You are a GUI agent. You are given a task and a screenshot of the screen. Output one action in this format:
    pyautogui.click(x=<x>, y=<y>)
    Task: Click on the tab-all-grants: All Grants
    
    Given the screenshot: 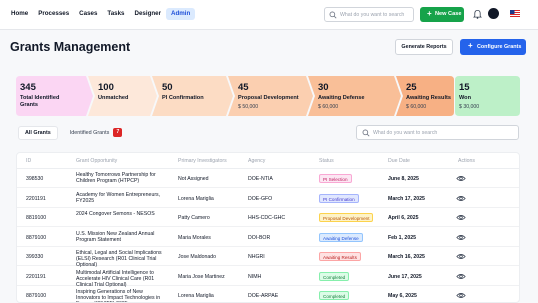 What is the action you would take?
    pyautogui.click(x=38, y=133)
    